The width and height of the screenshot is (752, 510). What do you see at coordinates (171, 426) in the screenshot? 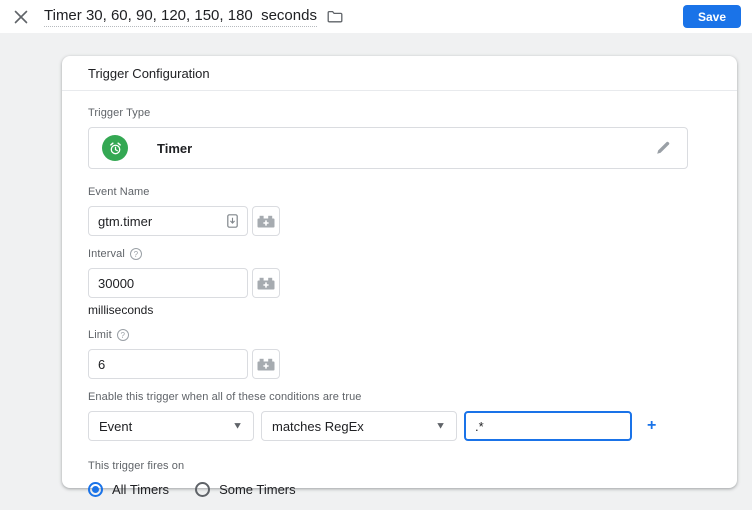
I see `condition-variable-select: Event ▼` at bounding box center [171, 426].